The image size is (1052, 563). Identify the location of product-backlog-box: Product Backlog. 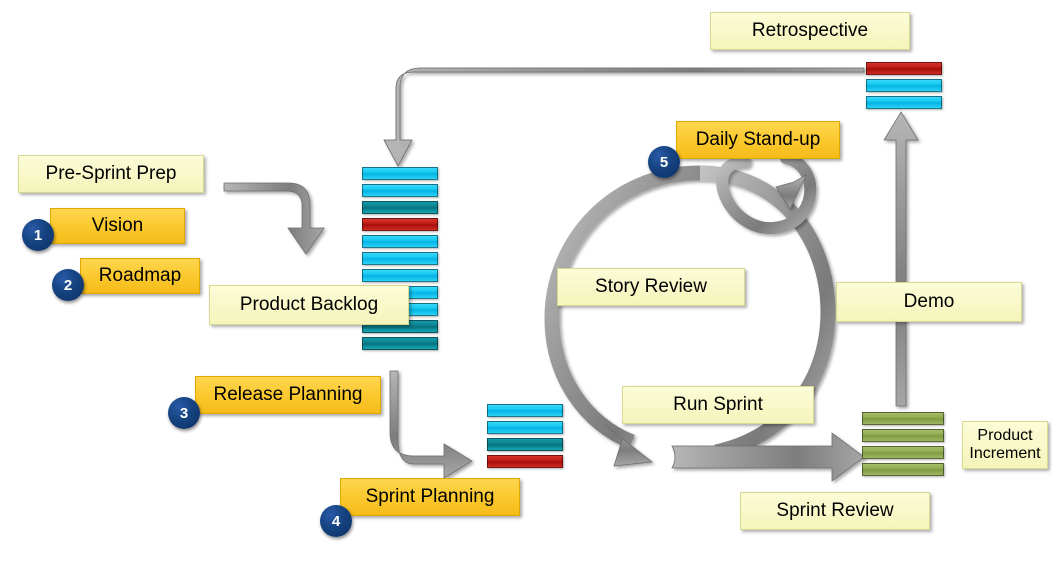
(309, 305).